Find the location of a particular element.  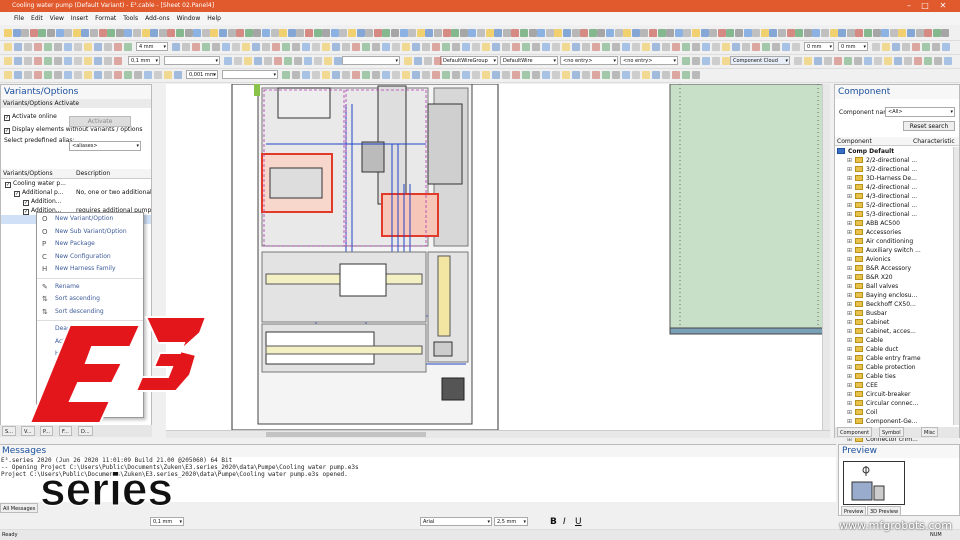

entry-select-2: <no entry> is located at coordinates (649, 60).